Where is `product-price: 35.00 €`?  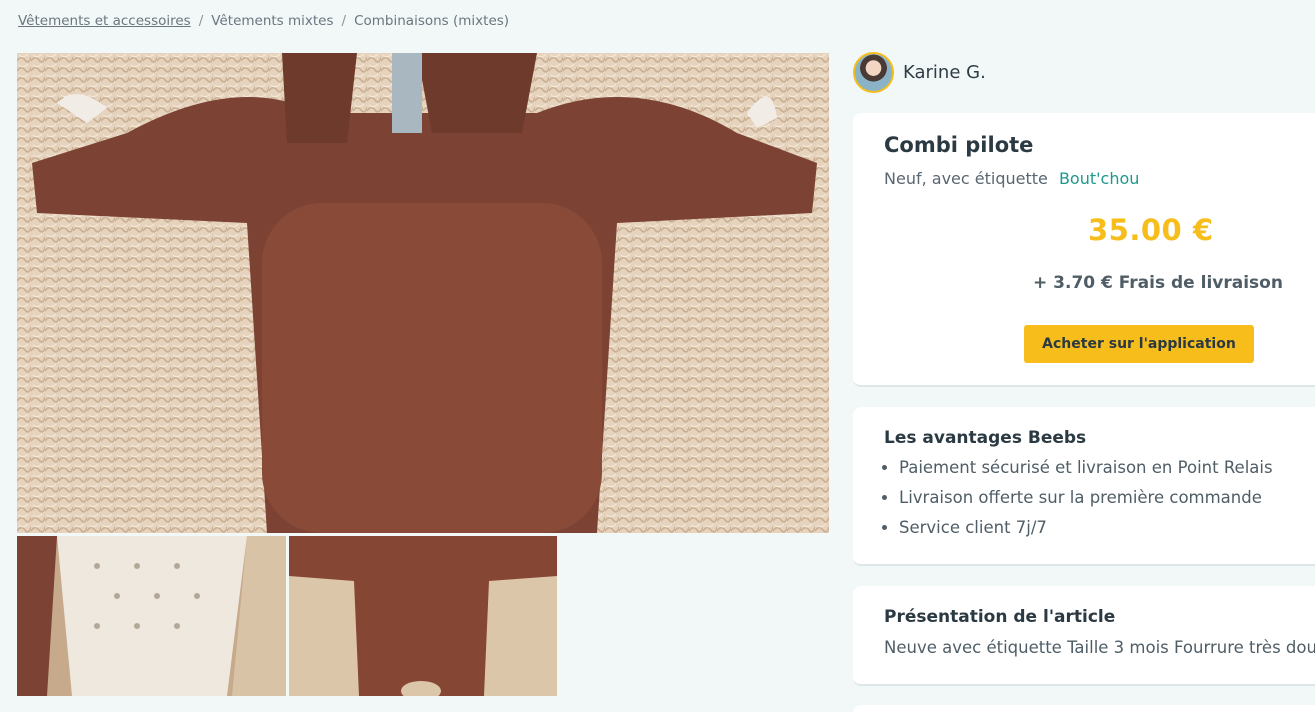 product-price: 35.00 € is located at coordinates (1151, 230).